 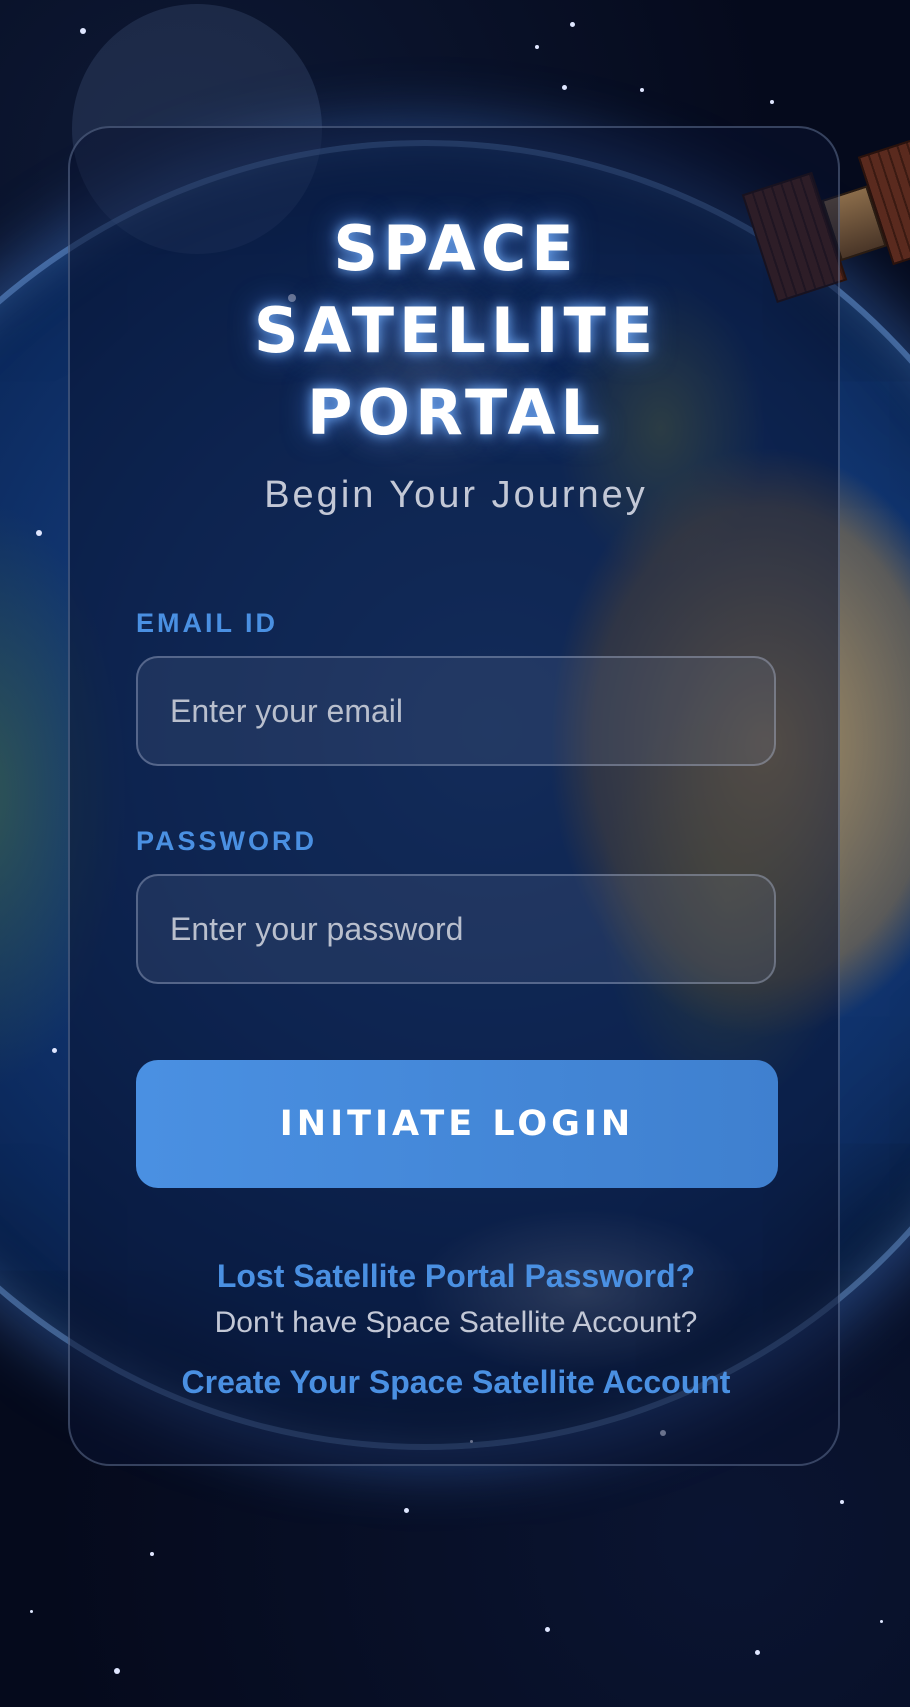 I want to click on create-account-link: Create Your Space Satellite Account, so click(x=456, y=1382).